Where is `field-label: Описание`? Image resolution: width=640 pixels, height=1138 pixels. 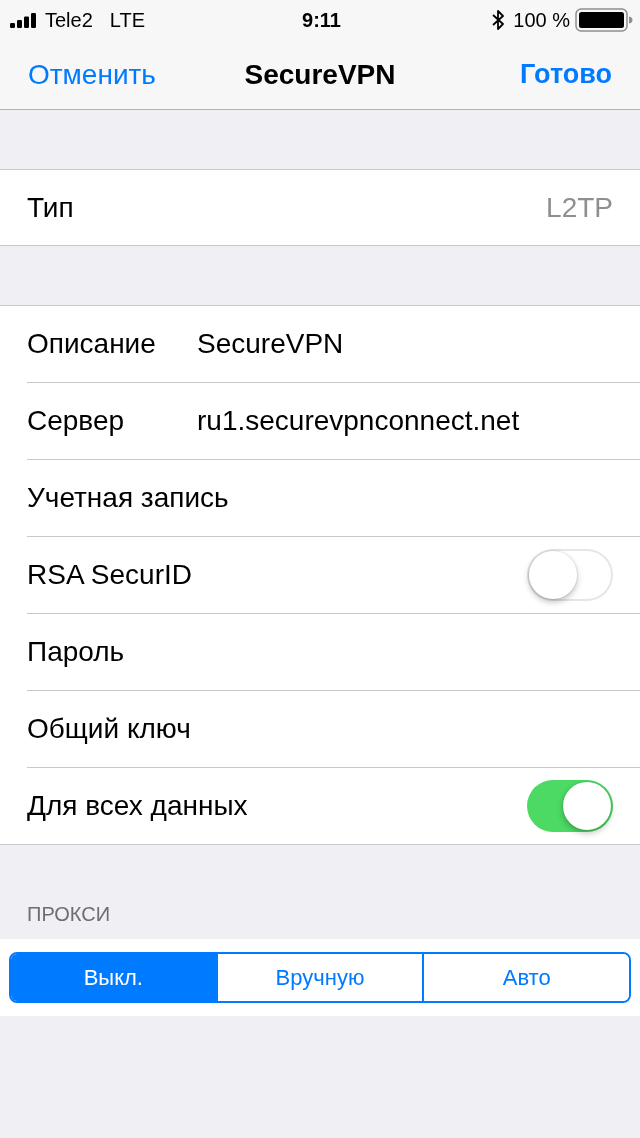
field-label: Описание is located at coordinates (92, 344).